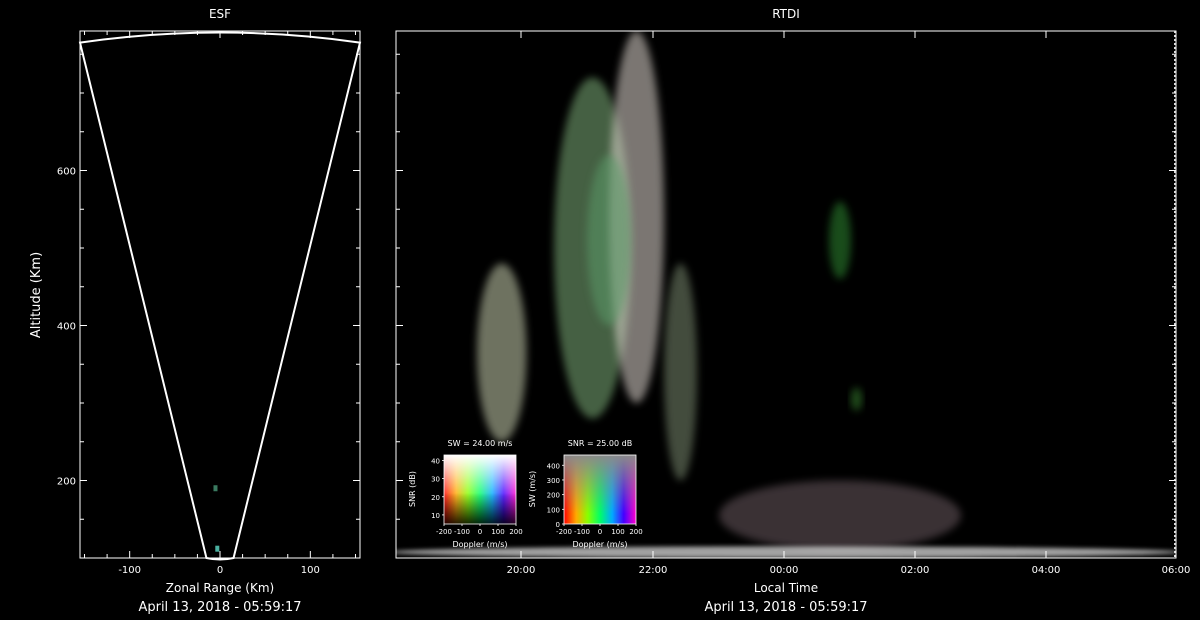 This screenshot has height=620, width=1200. Describe the element at coordinates (479, 544) in the screenshot. I see `legend-sw-xlabel: Doppler (m/s)` at that location.